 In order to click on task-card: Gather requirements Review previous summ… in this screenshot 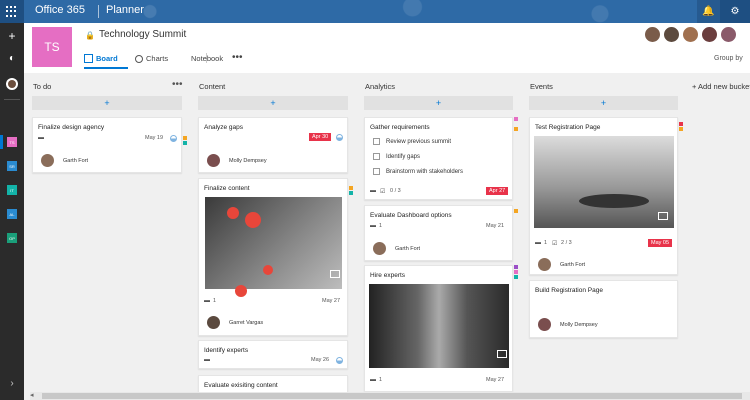, I will do `click(438, 158)`.